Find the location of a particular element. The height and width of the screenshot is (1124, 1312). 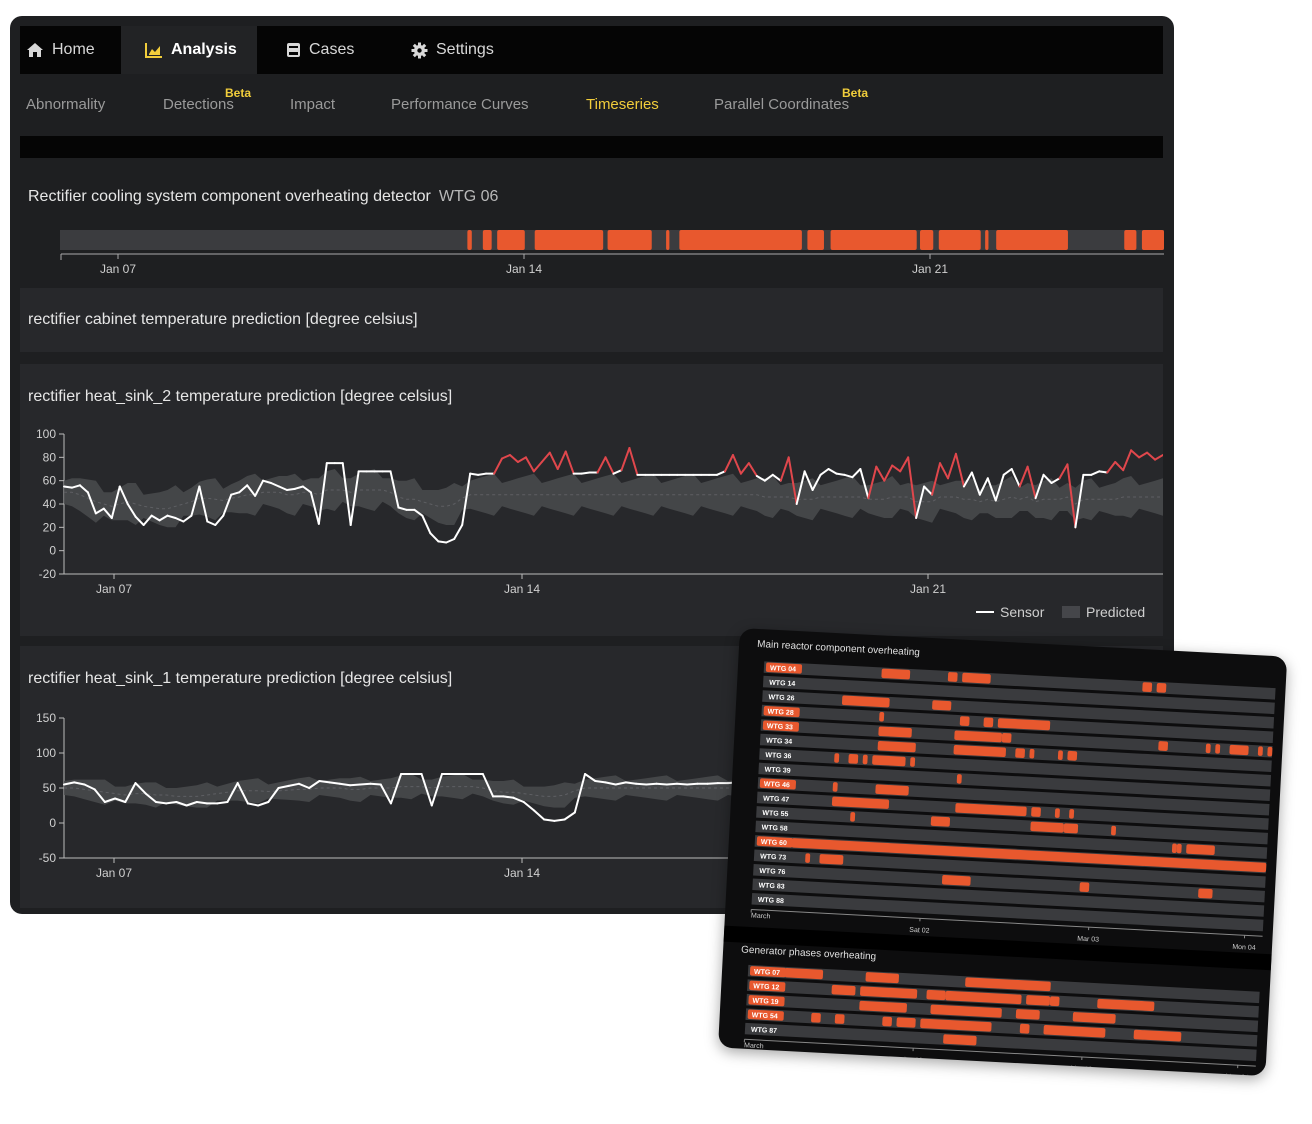

chart-heatsink2: 100 80 60 40 20 0 -20 Jan 07 Jan 14 Jan 21 is located at coordinates (599, 511).